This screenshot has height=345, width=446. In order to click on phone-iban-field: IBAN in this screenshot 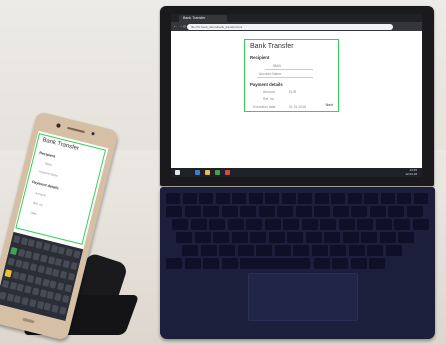, I will do `click(48, 164)`.